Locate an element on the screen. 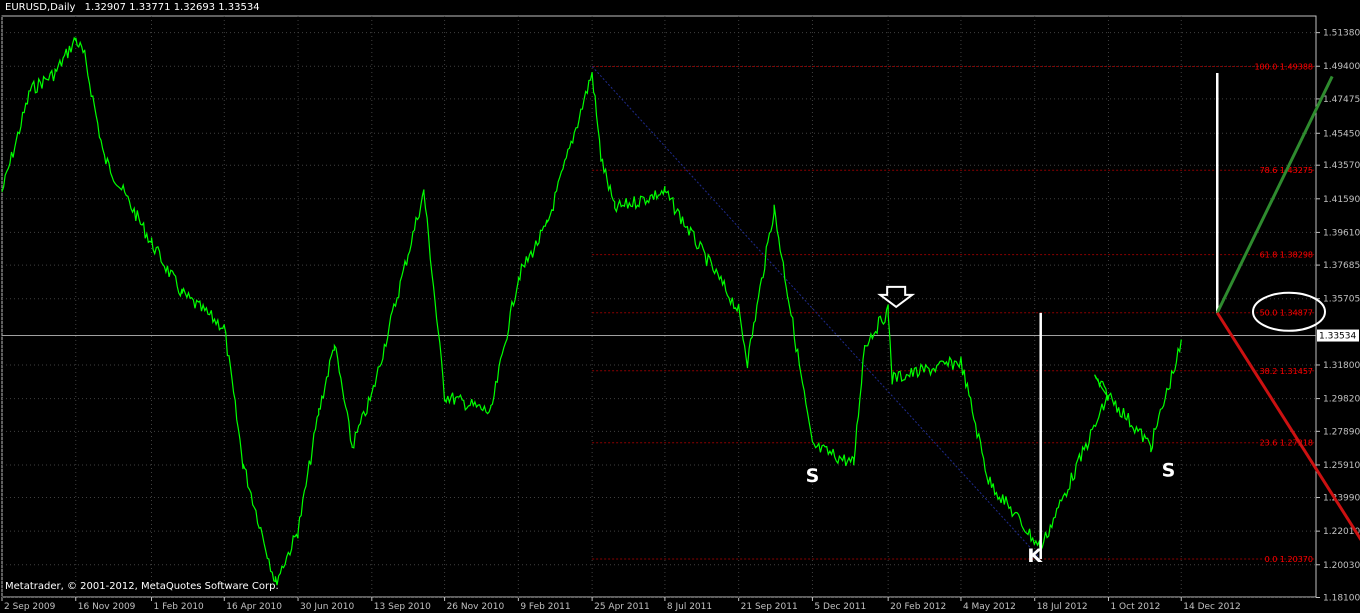 This screenshot has width=1360, height=613. time-axis-label: 21 Sep 2011 is located at coordinates (769, 607).